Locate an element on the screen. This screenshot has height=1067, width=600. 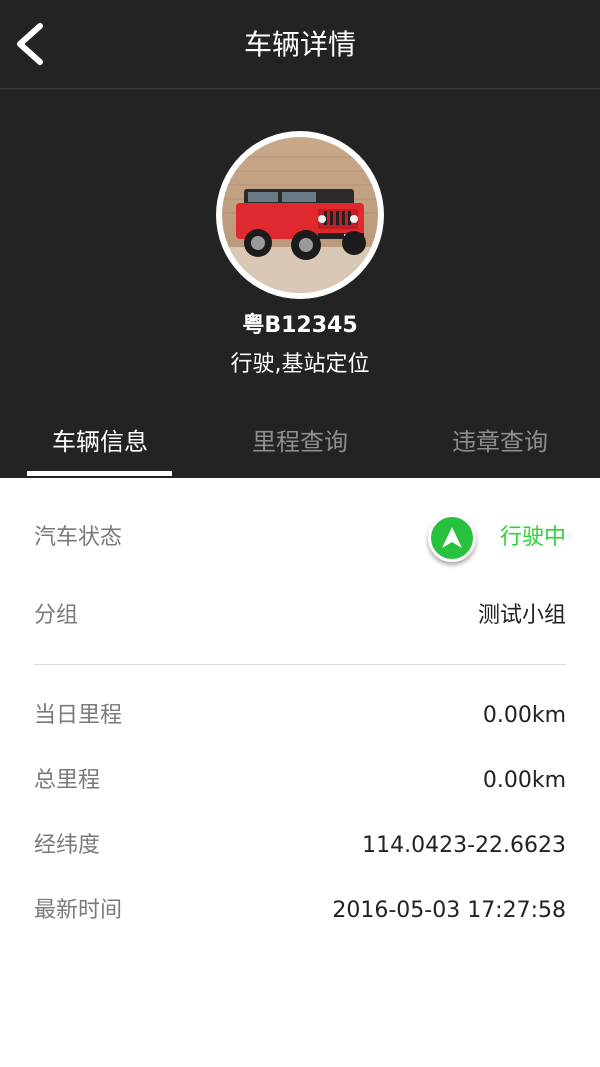
daily-mileage-value: 0.00km is located at coordinates (524, 715).